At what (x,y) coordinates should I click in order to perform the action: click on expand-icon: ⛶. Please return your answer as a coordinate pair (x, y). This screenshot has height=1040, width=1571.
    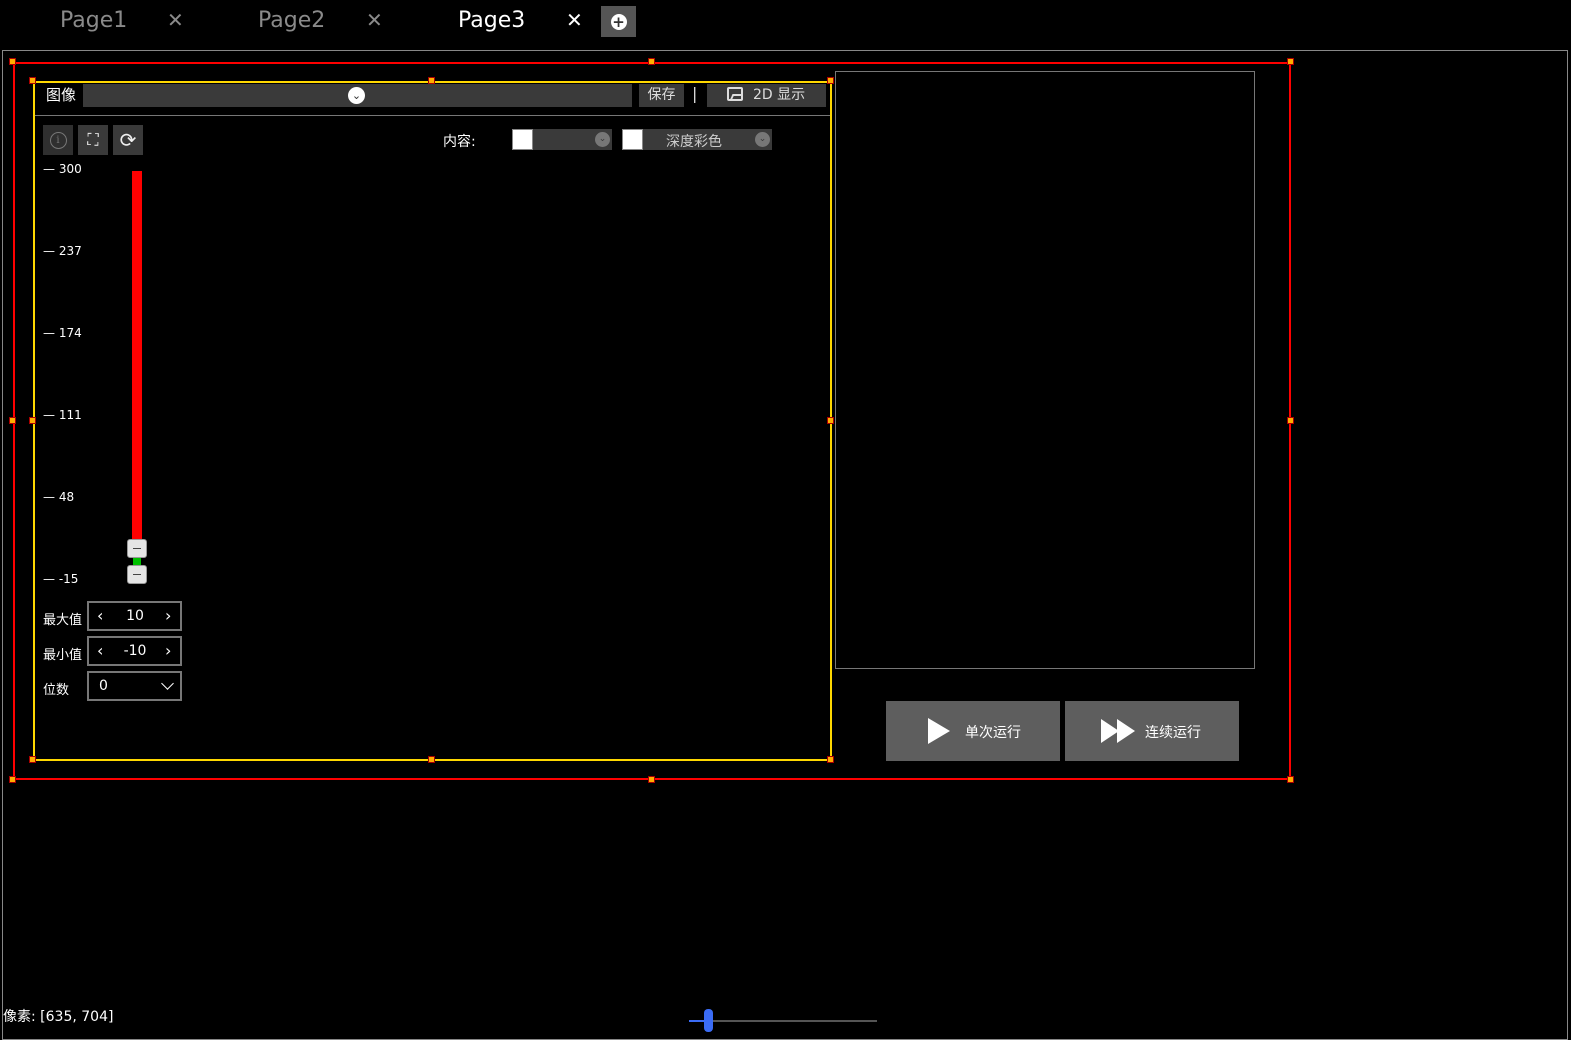
    Looking at the image, I should click on (93, 139).